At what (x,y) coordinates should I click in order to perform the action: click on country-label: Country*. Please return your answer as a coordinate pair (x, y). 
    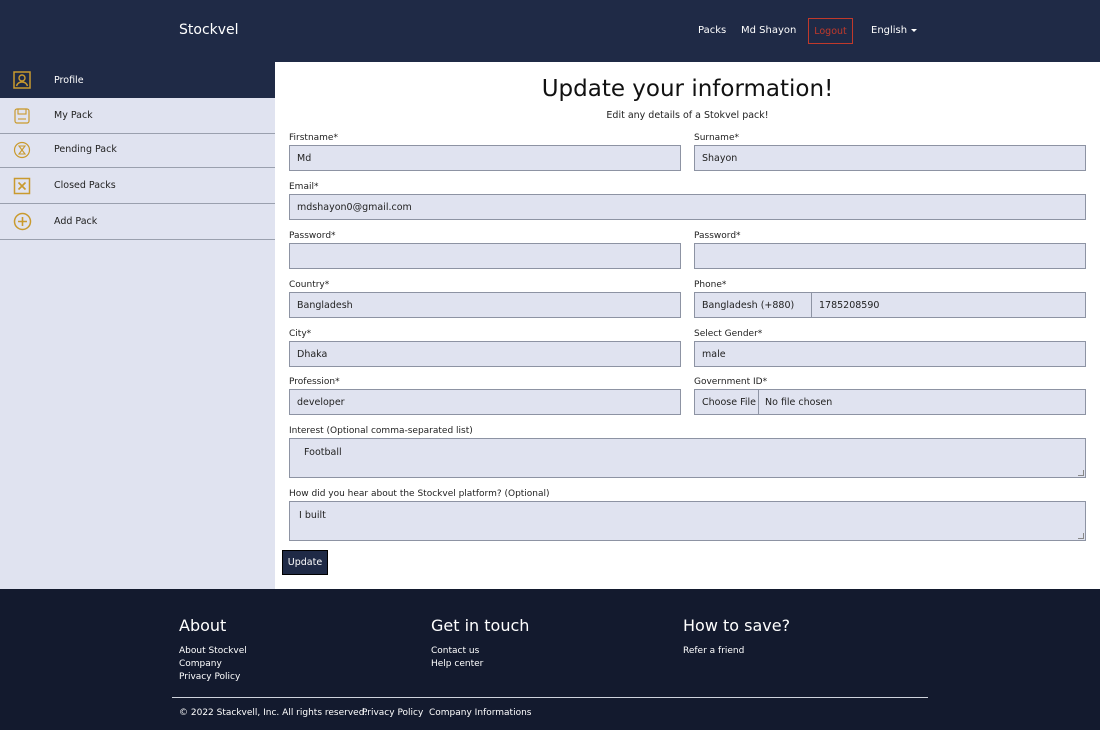
    Looking at the image, I should click on (309, 285).